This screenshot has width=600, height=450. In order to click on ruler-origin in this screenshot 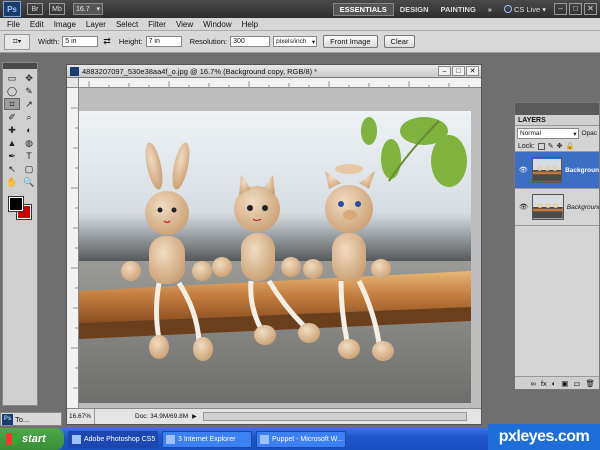, I will do `click(73, 83)`.